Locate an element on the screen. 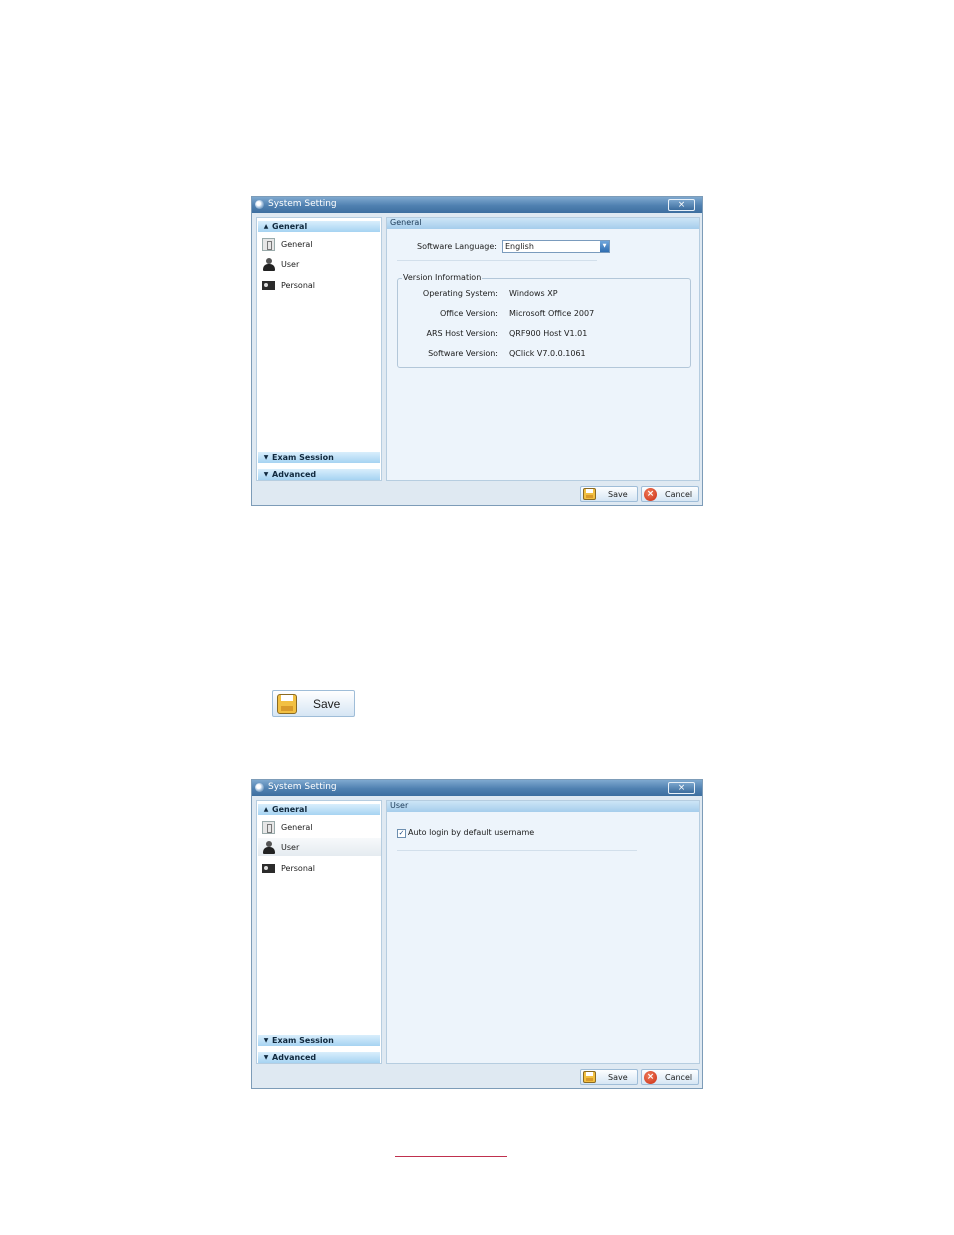 The height and width of the screenshot is (1235, 954). office-version-label: Office Version: is located at coordinates (468, 313).